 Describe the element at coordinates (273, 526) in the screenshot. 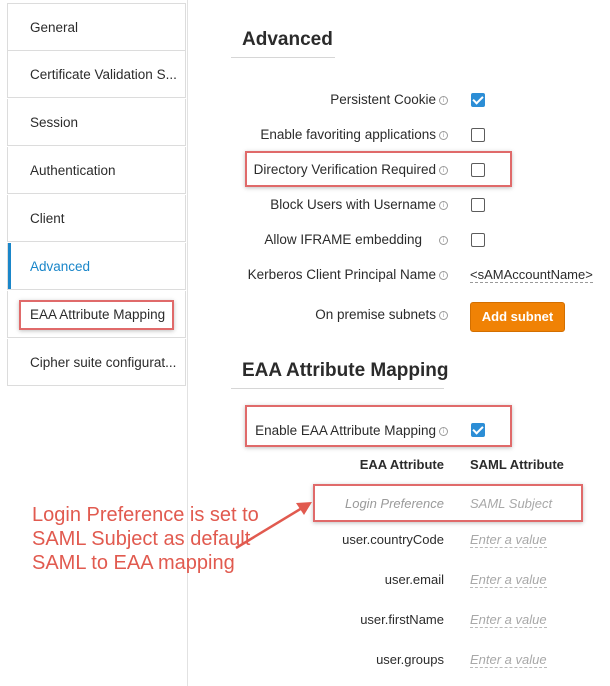

I see `annotation-arrow` at that location.